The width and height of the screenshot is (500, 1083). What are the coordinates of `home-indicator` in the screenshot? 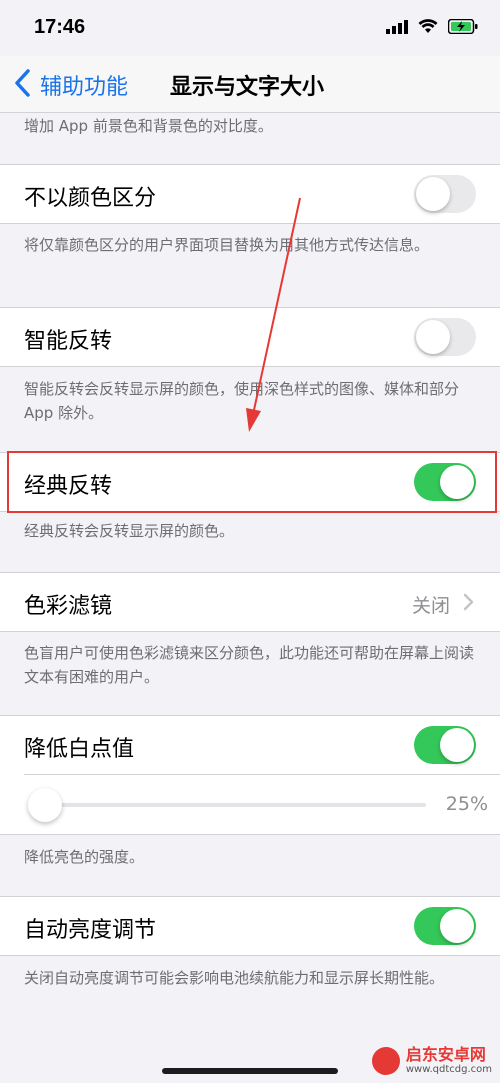 It's located at (250, 1071).